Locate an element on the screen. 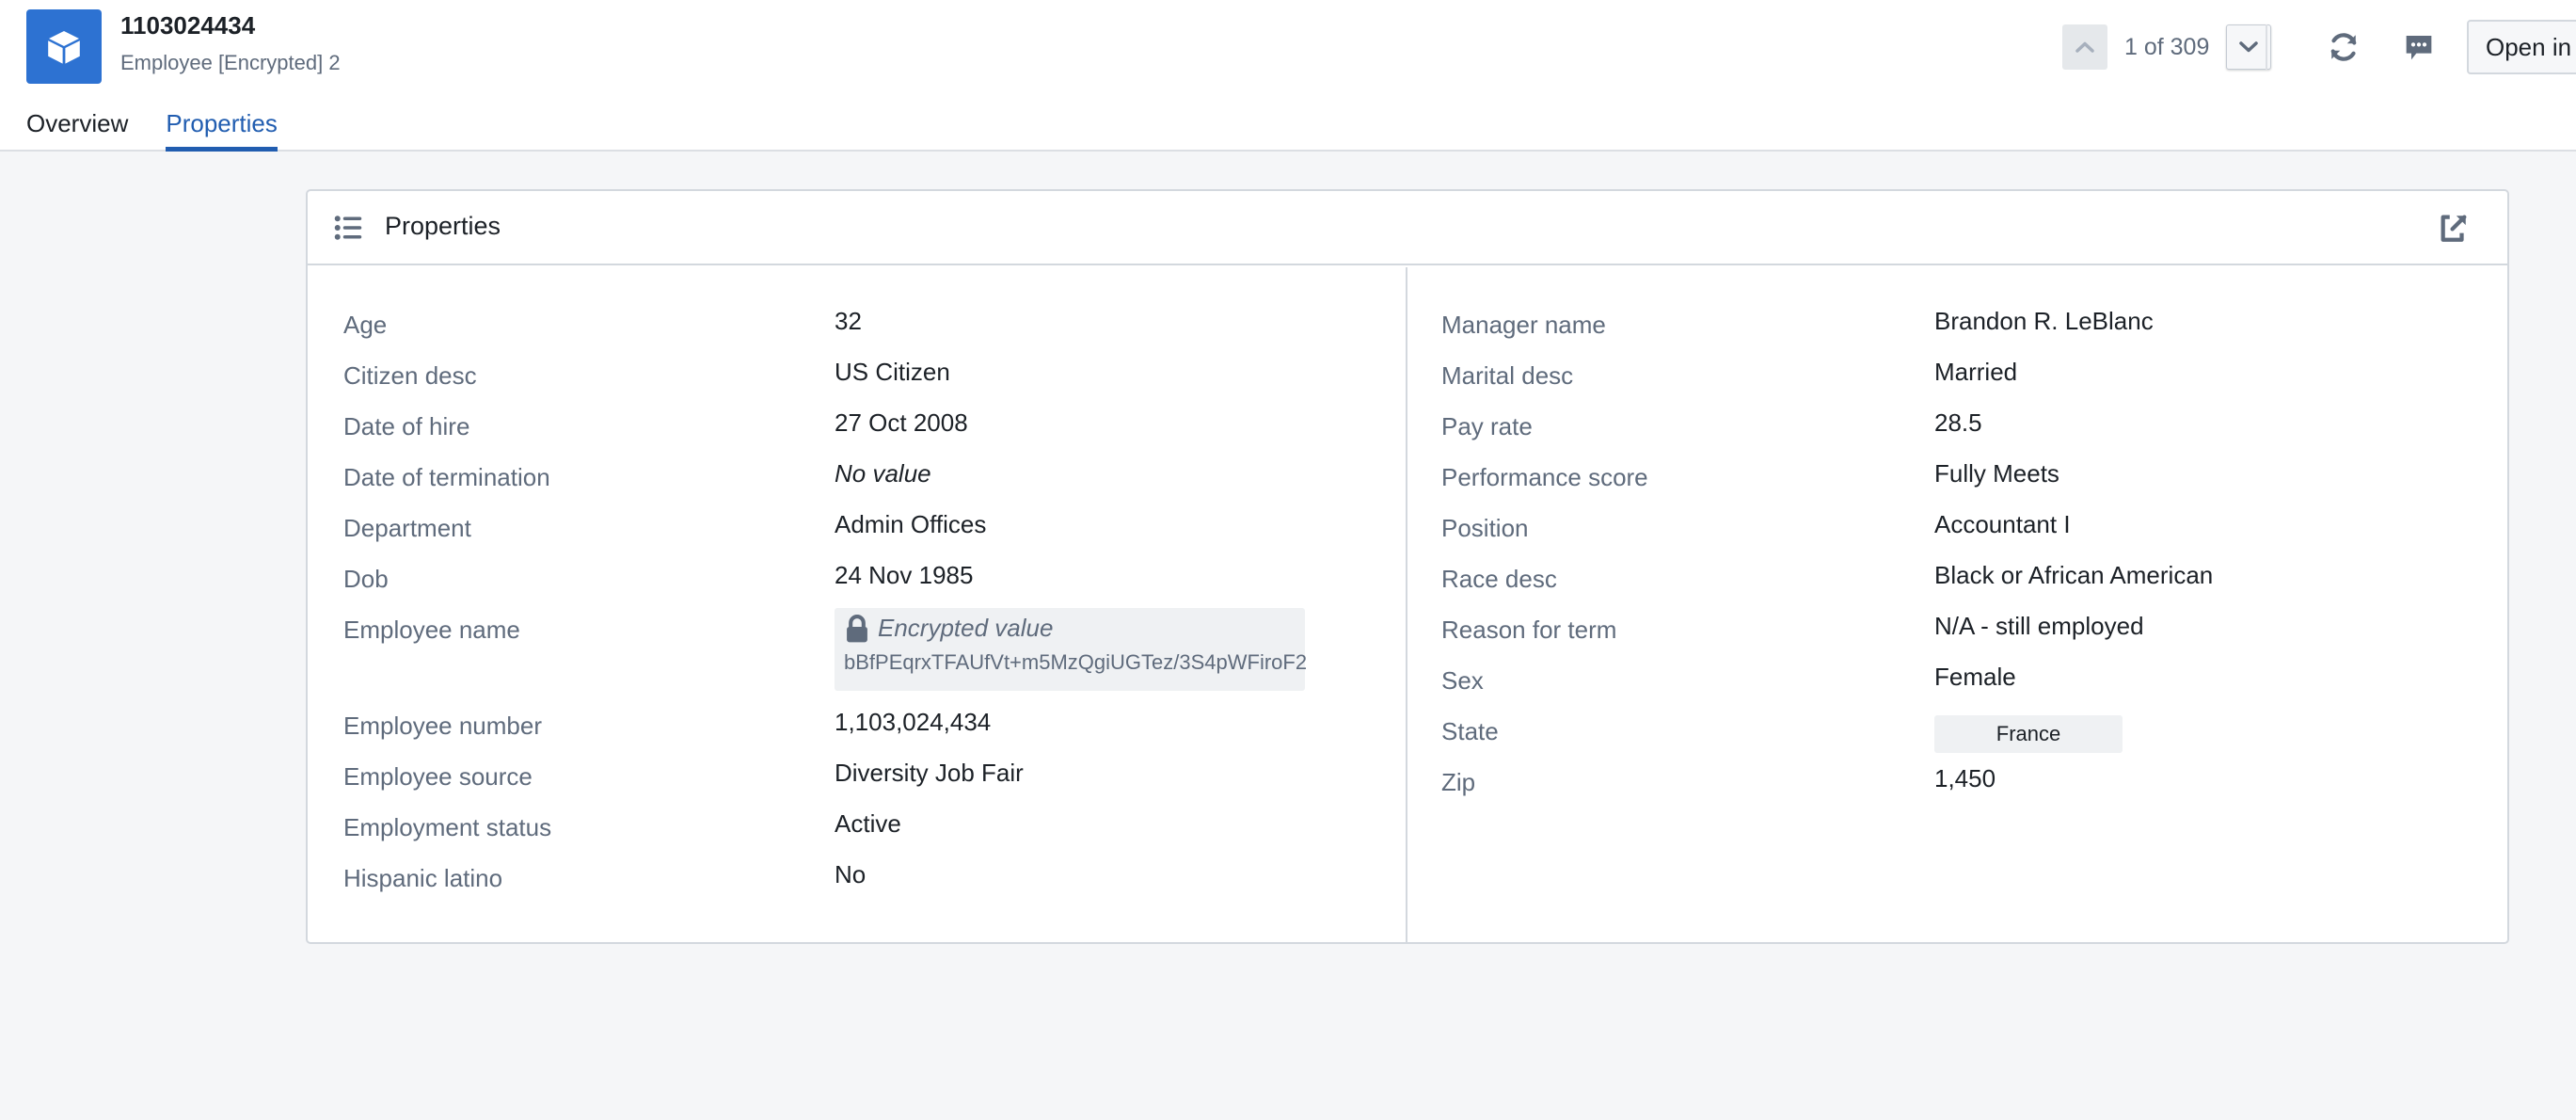 The width and height of the screenshot is (2576, 1120). property-row-hispanic-latino: Hispanic latino No is located at coordinates (857, 885).